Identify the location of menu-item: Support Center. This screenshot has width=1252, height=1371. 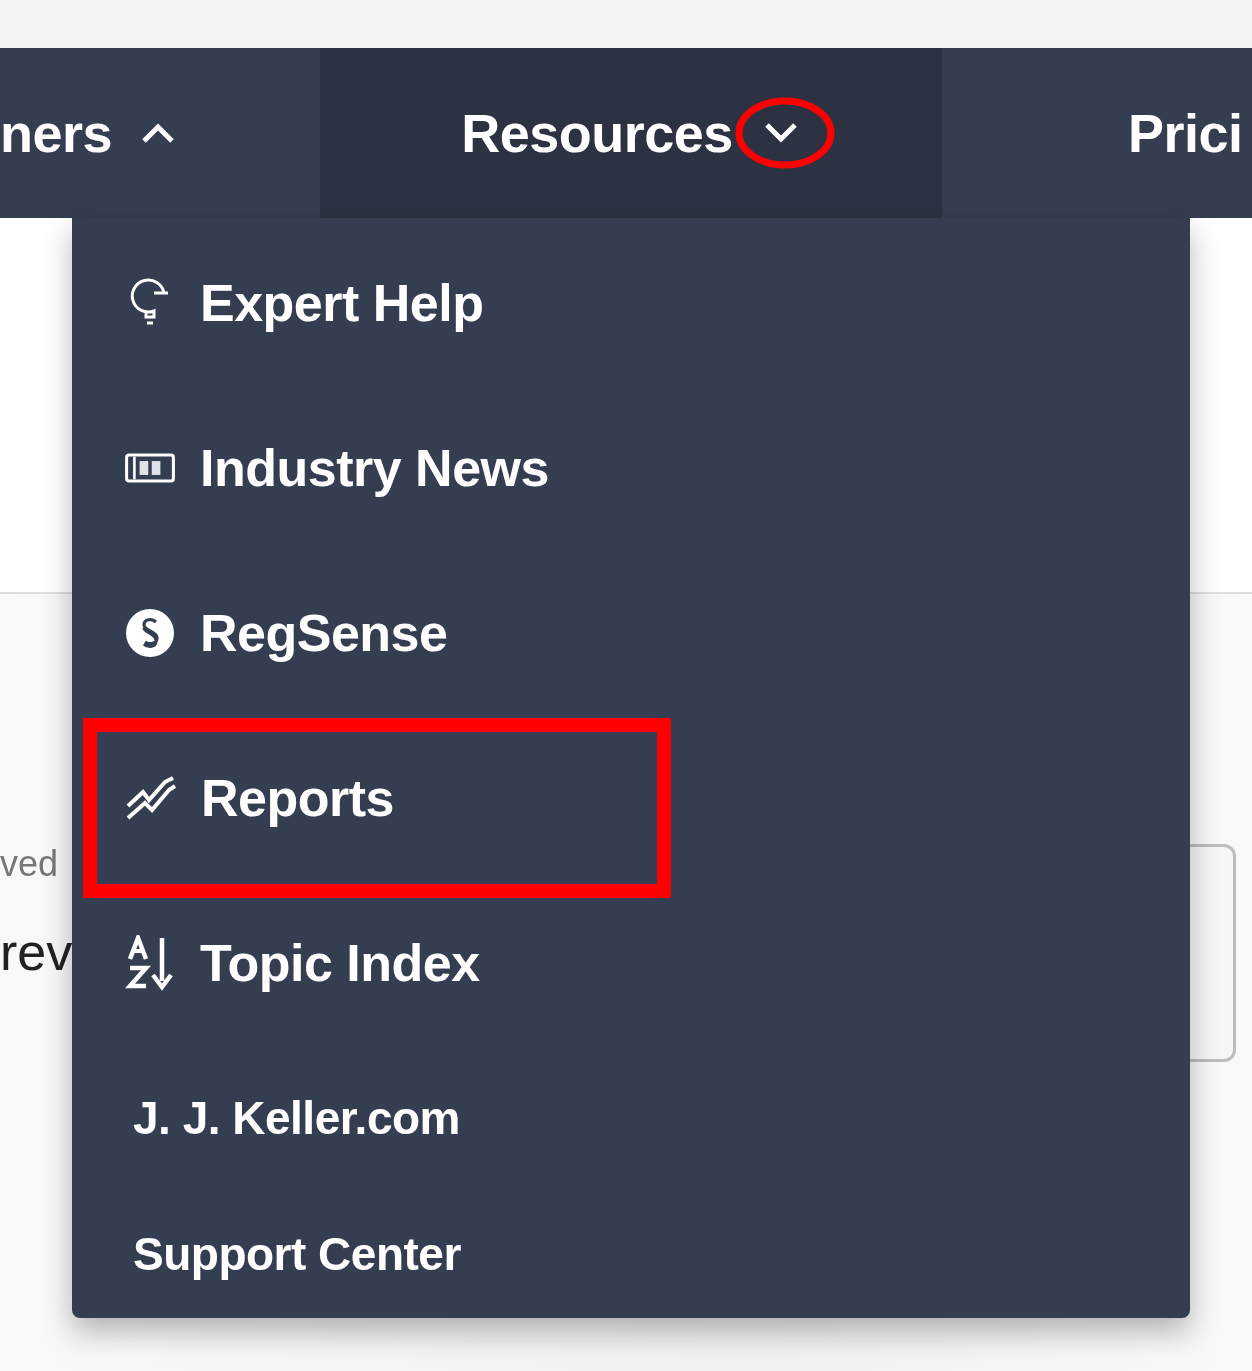
(293, 1254).